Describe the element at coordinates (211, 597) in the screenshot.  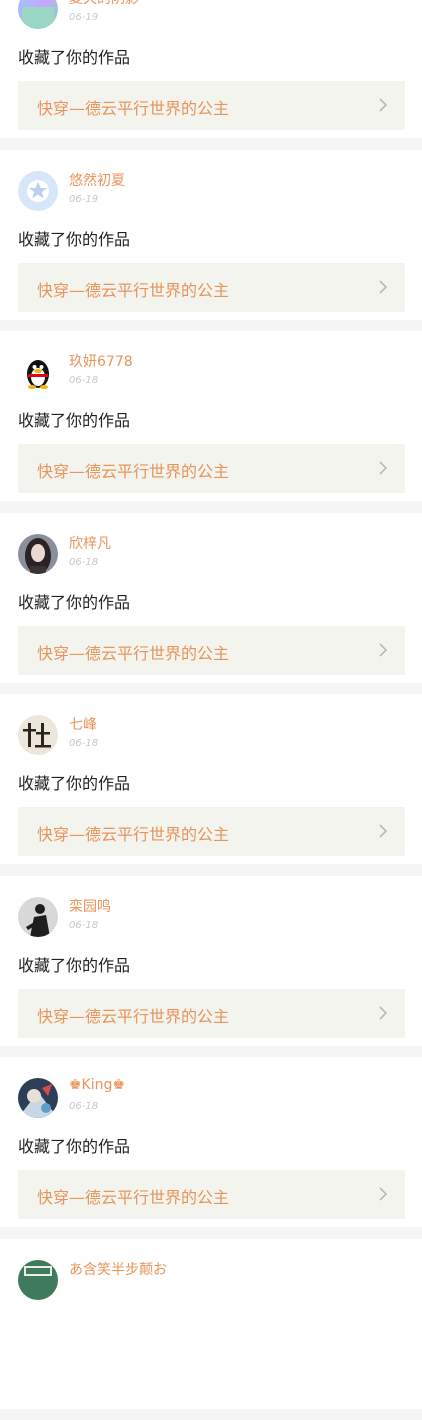
I see `notification-card: 欣梓凡 06-18 收藏了你的作品 快穿—德云平行世界的公主` at that location.